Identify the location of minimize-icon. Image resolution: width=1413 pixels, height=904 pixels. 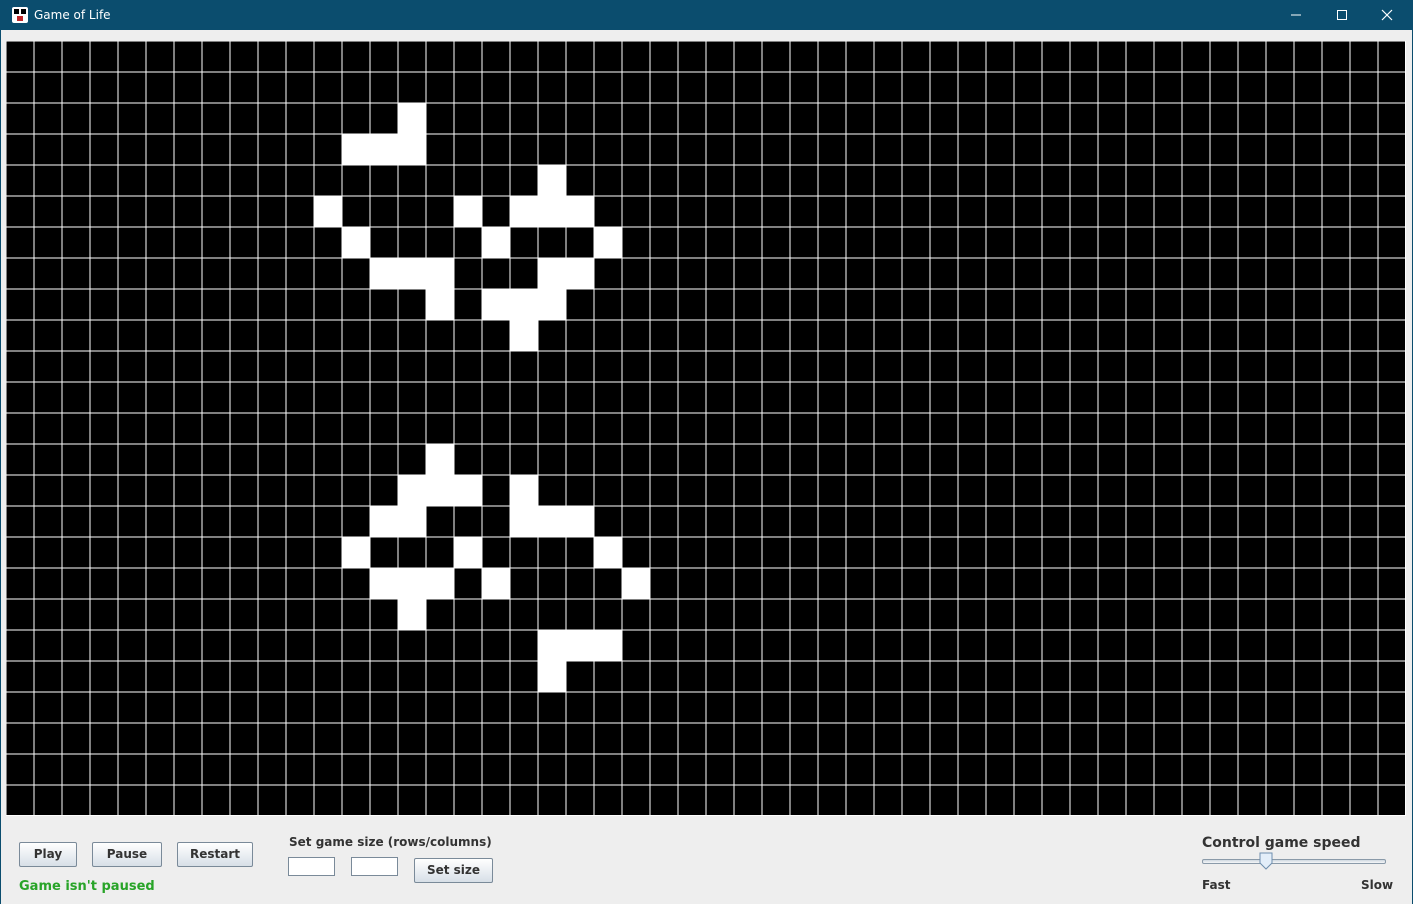
(1296, 15).